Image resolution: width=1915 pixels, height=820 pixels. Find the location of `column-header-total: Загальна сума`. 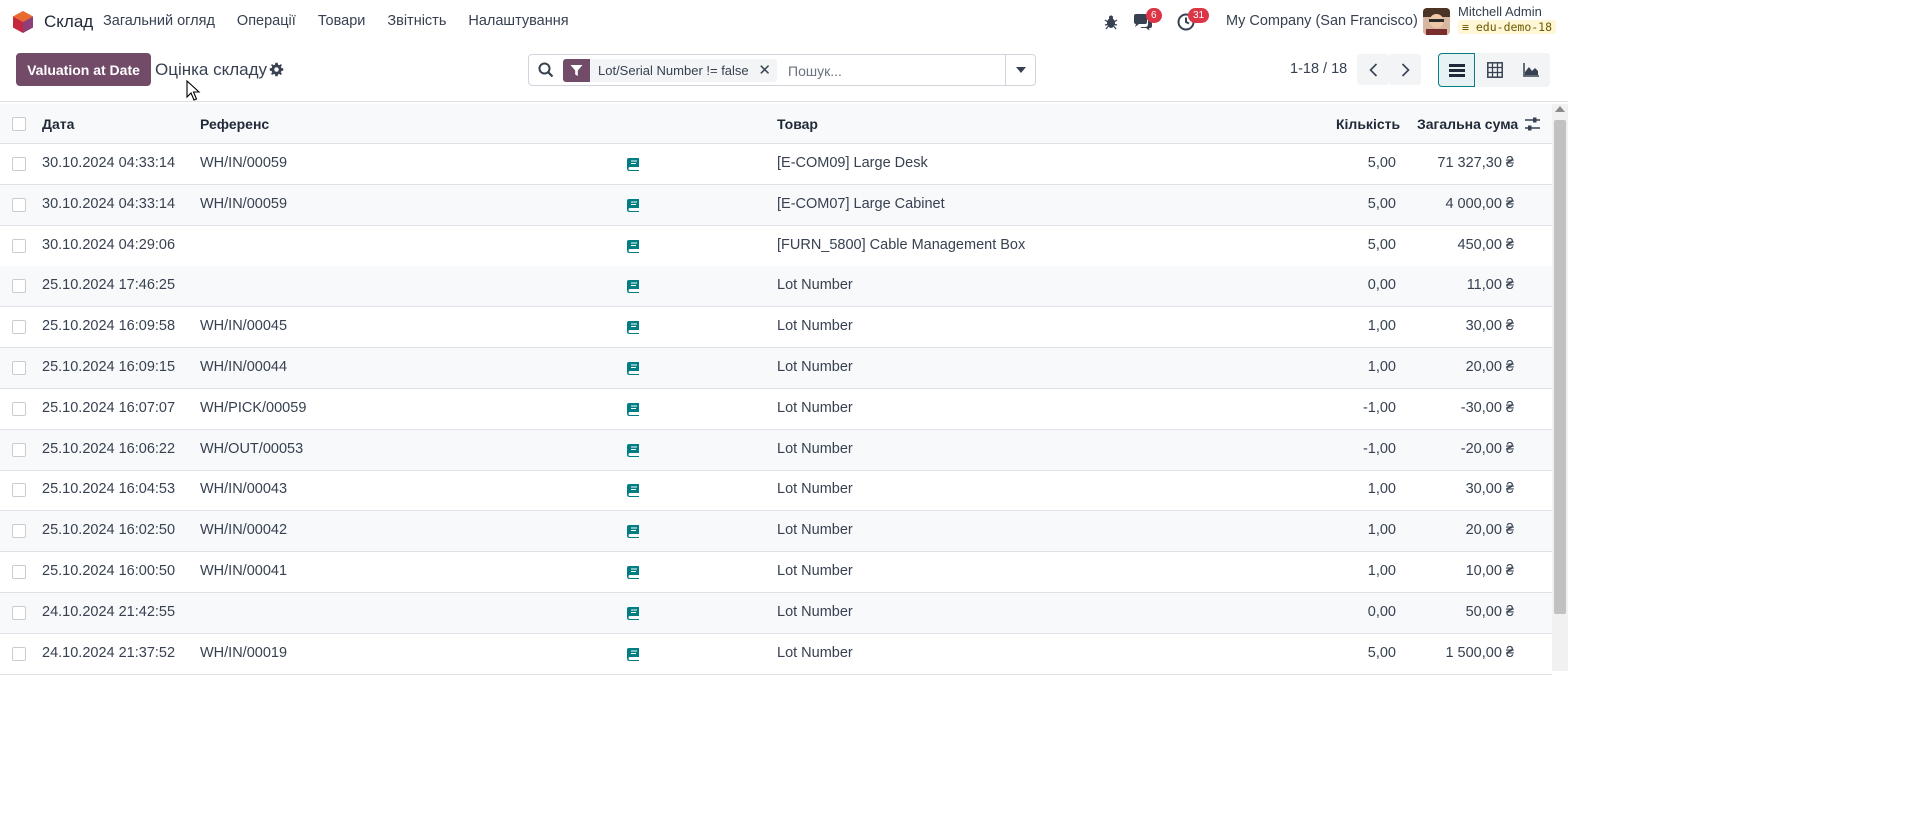

column-header-total: Загальна сума is located at coordinates (1467, 124).